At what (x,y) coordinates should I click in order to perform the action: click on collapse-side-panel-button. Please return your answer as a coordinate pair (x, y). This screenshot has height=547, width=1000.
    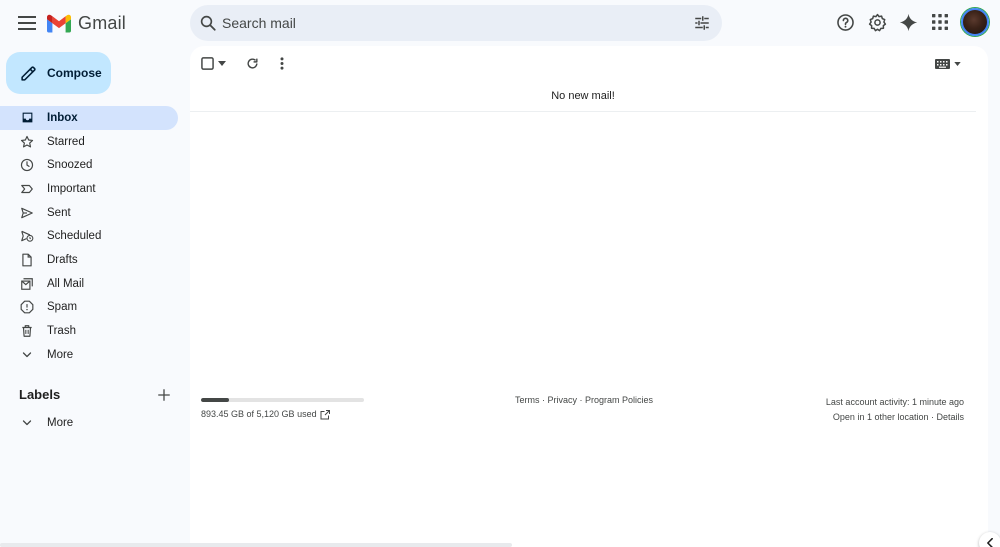
    Looking at the image, I should click on (989, 539).